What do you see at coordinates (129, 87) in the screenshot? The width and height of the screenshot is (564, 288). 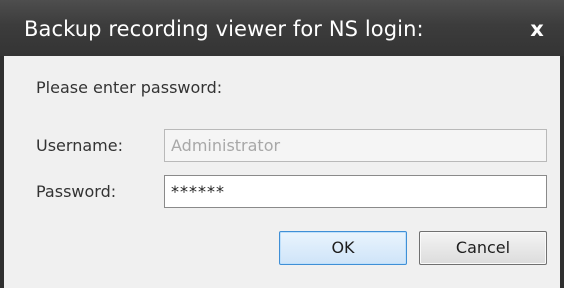 I see `password-prompt: Please enter password:` at bounding box center [129, 87].